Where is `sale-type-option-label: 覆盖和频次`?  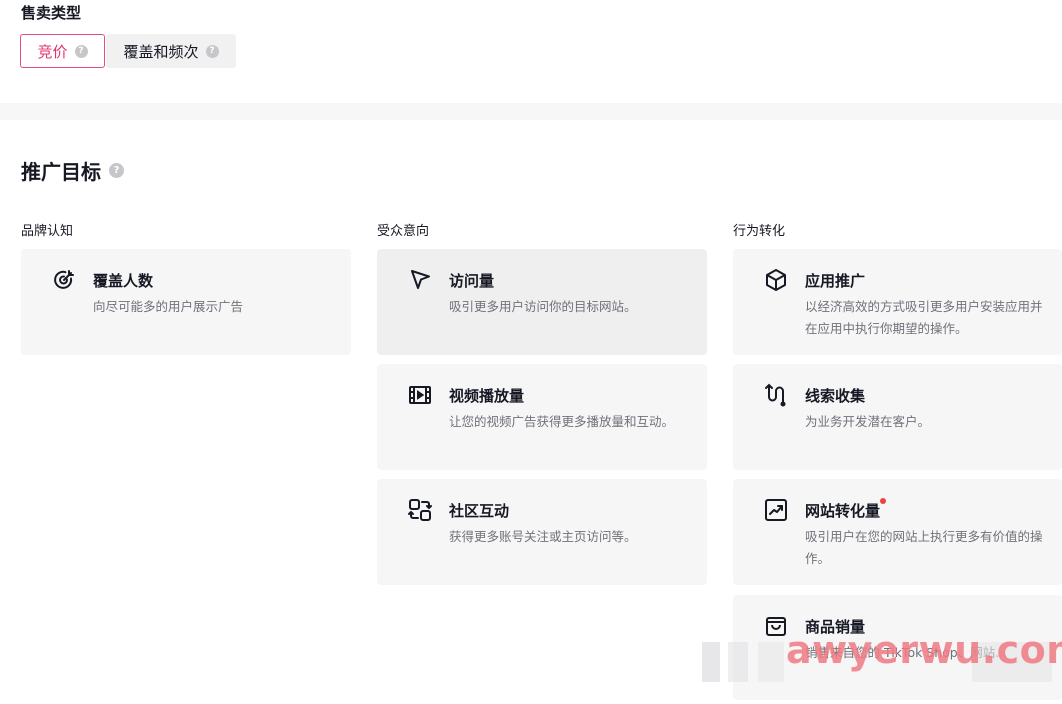
sale-type-option-label: 覆盖和频次 is located at coordinates (161, 51).